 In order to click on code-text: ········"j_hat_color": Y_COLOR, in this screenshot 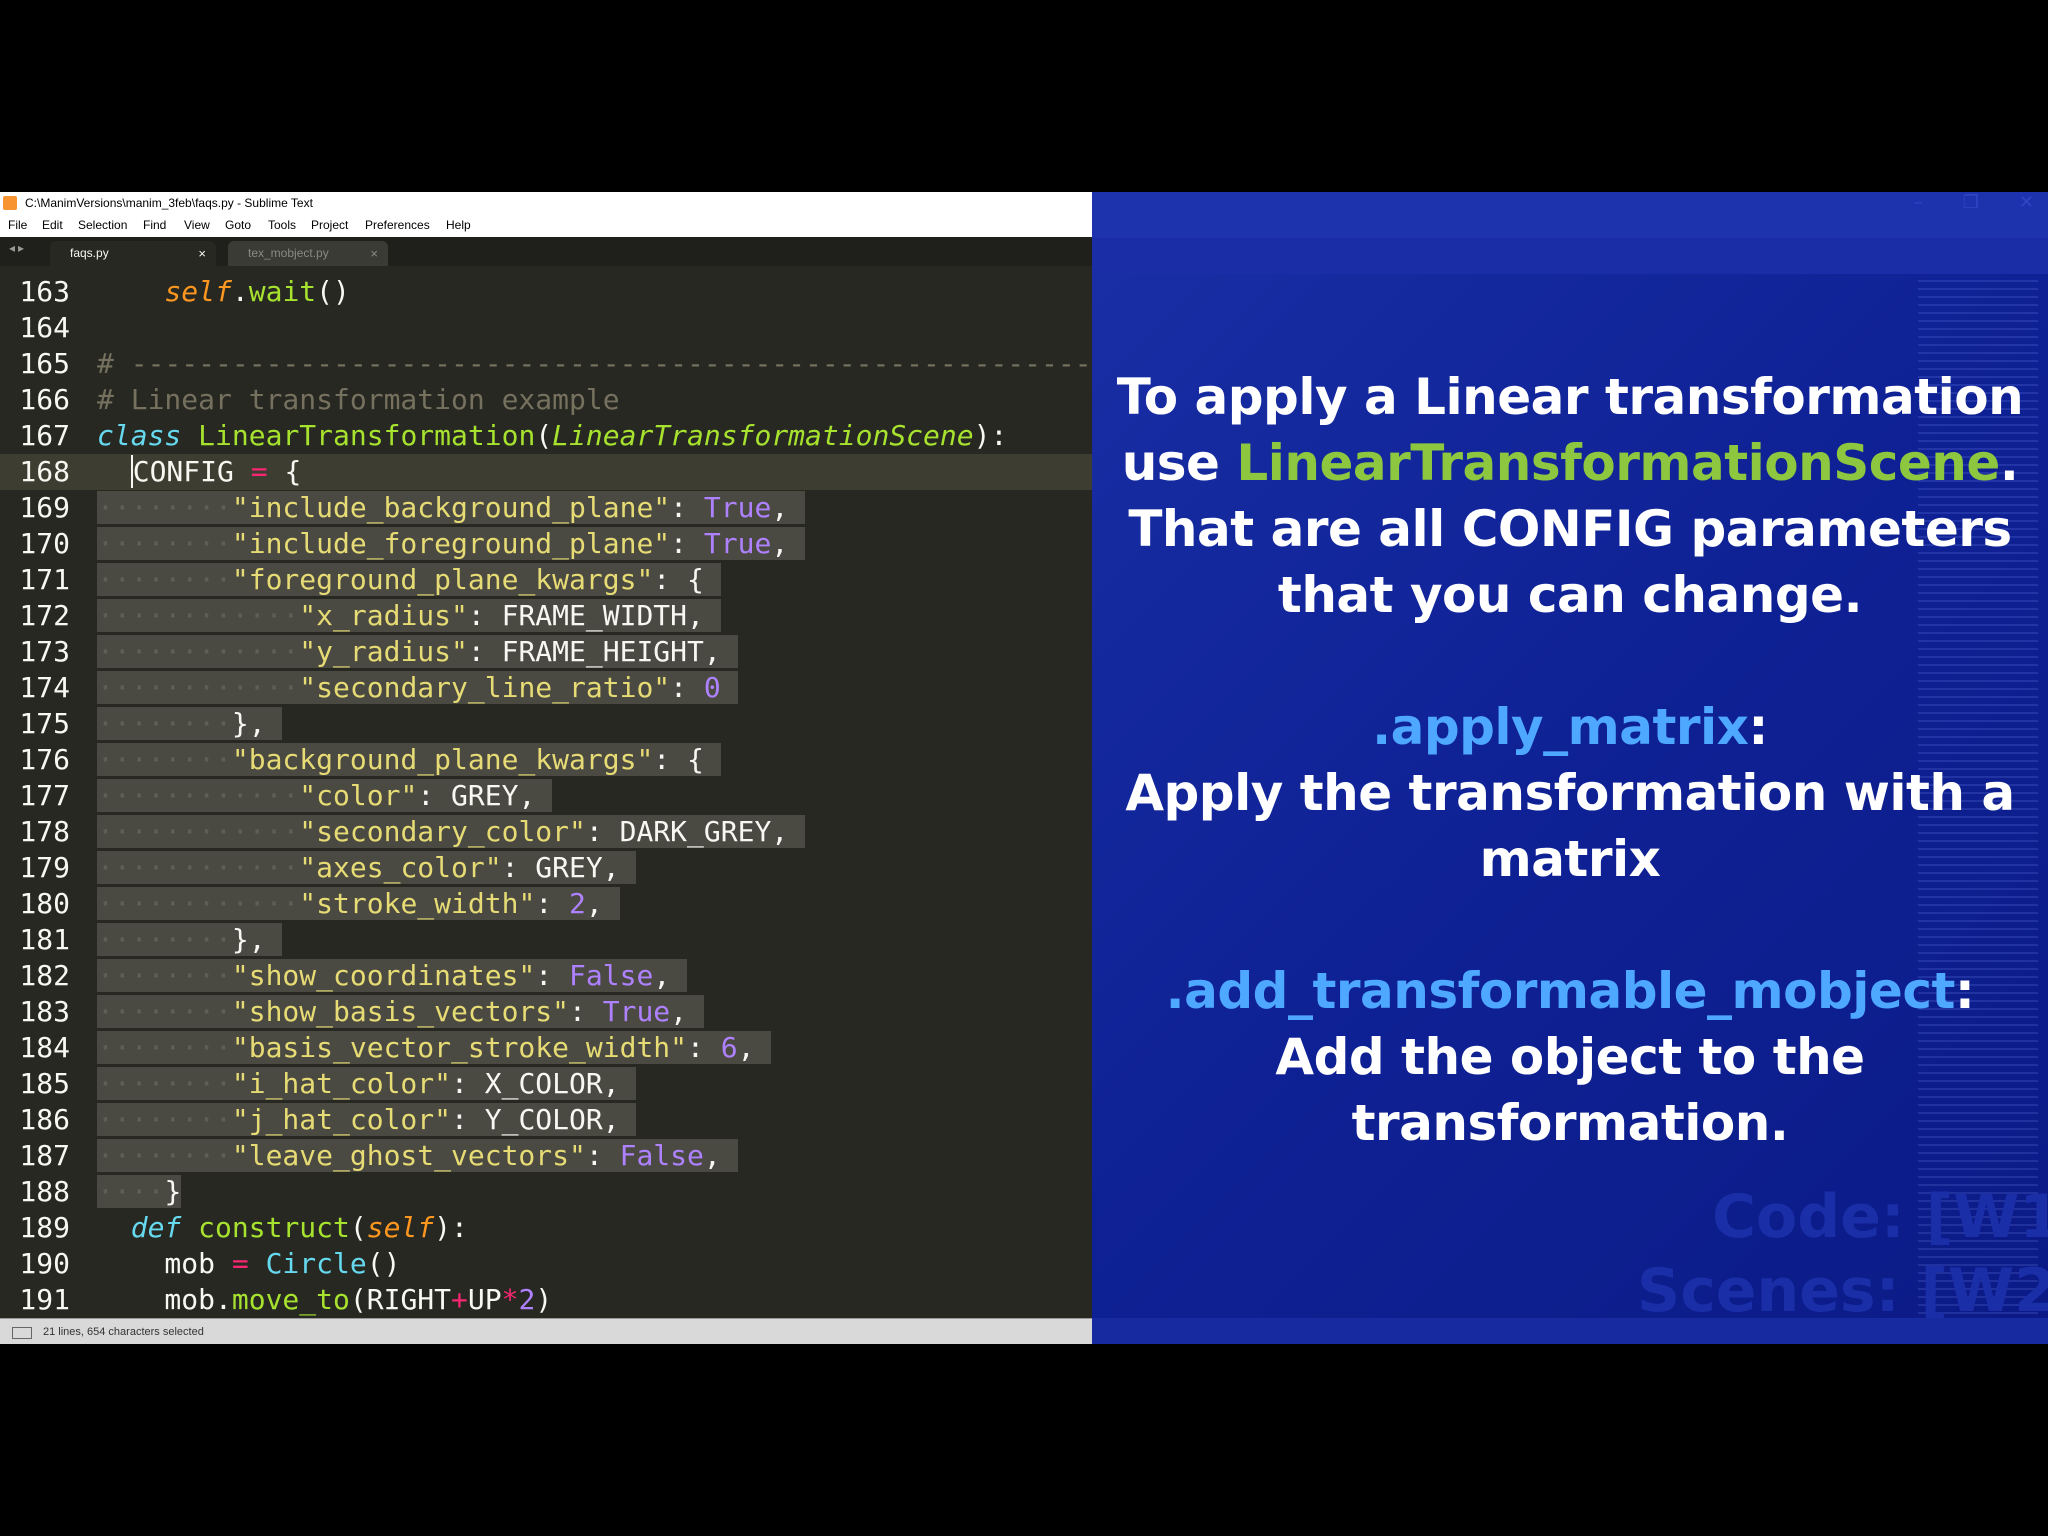, I will do `click(367, 1119)`.